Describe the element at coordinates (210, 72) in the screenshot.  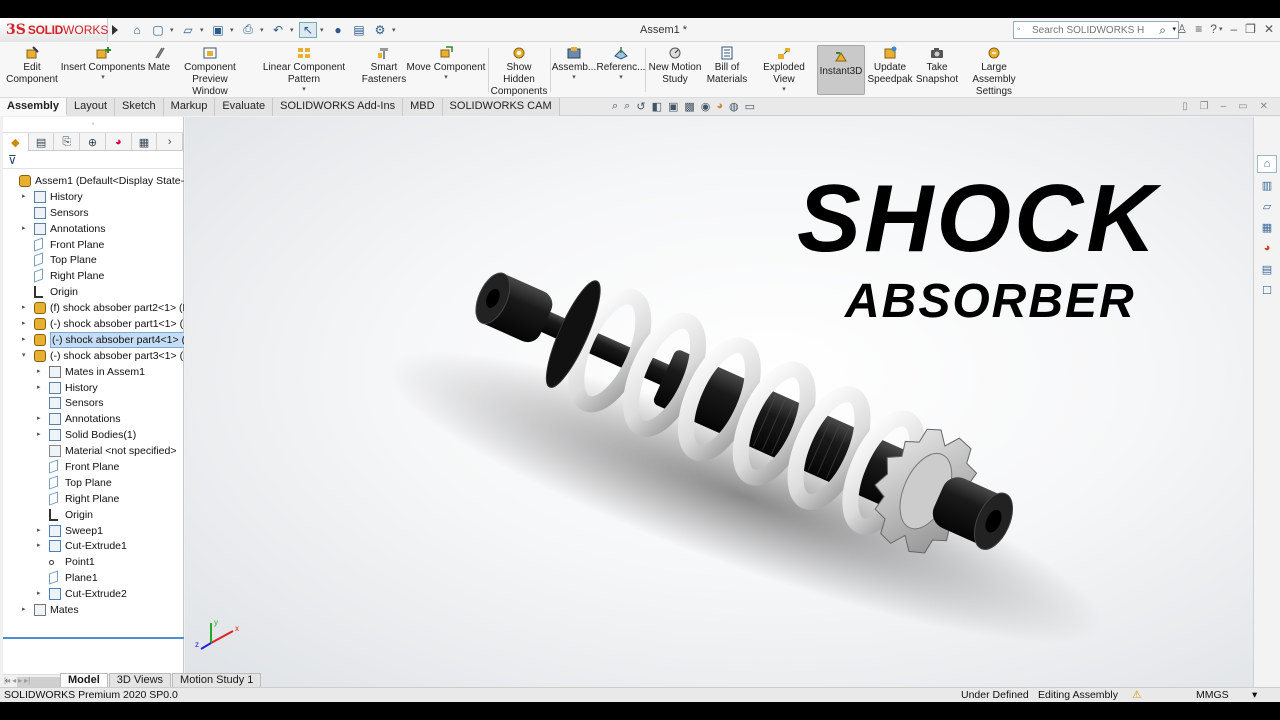
I see `component-preview-window-button: Component Preview Window` at that location.